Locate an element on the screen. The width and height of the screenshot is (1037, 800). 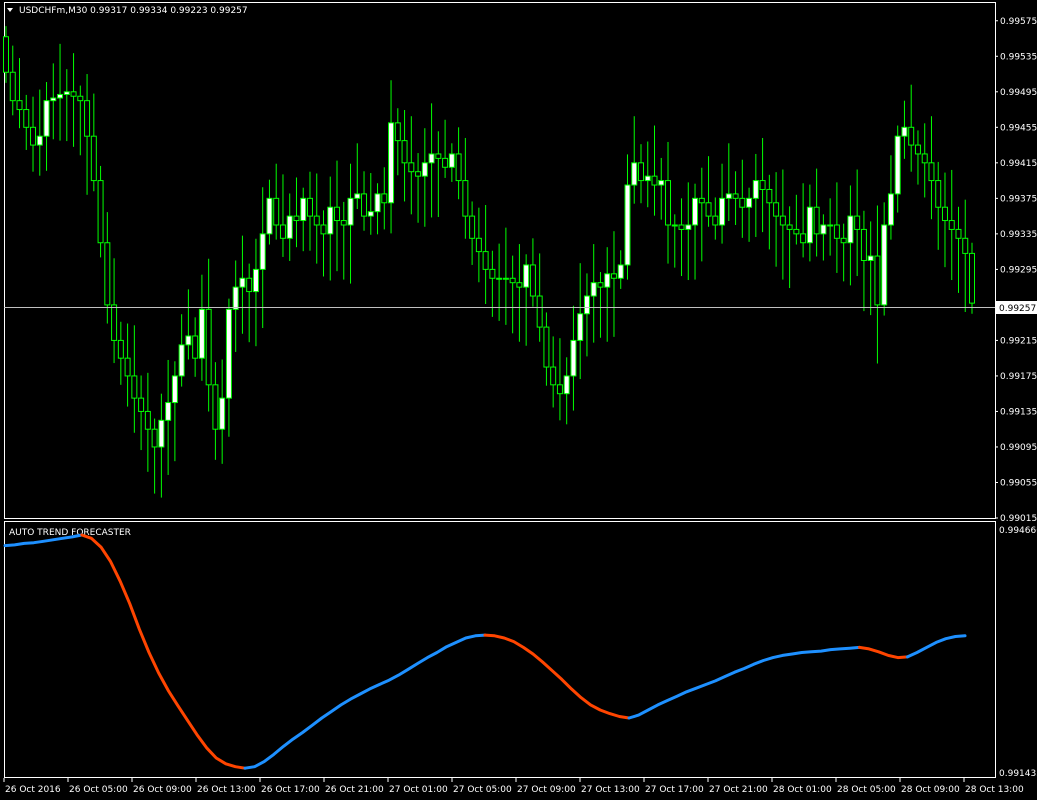
time-label: 26 Oct 17:00 is located at coordinates (290, 790).